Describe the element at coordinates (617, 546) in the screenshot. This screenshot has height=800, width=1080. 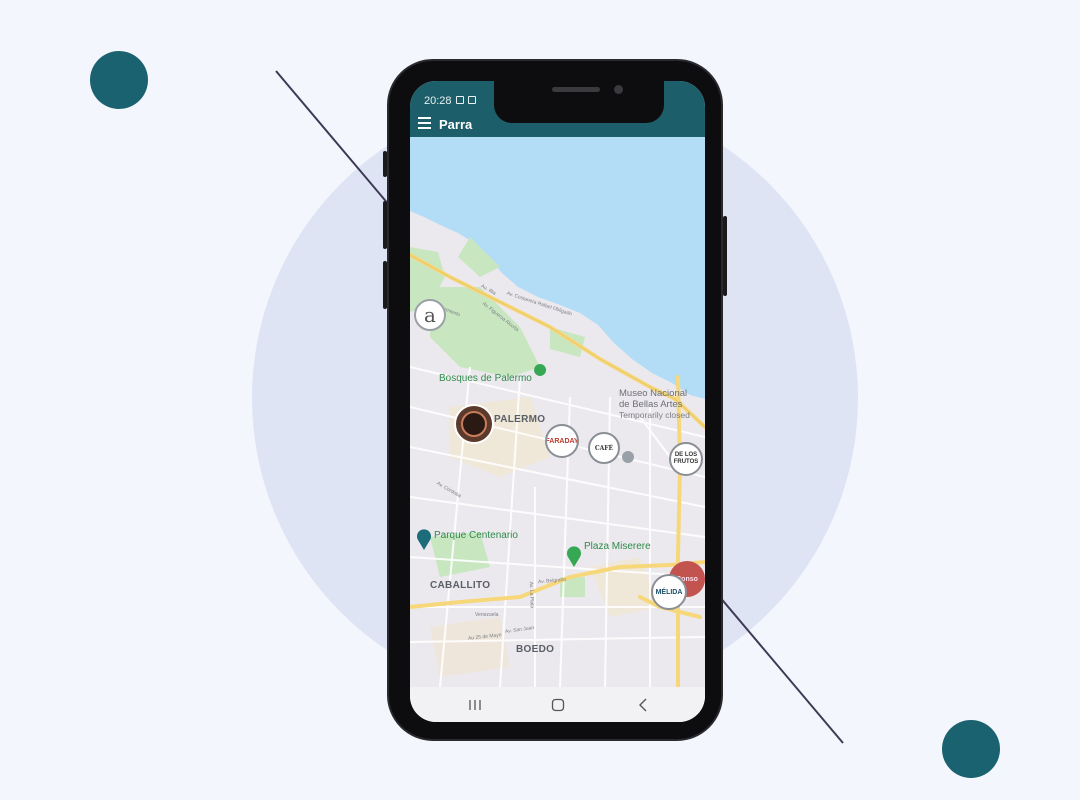
I see `map-label-park: Plaza Miserere` at that location.